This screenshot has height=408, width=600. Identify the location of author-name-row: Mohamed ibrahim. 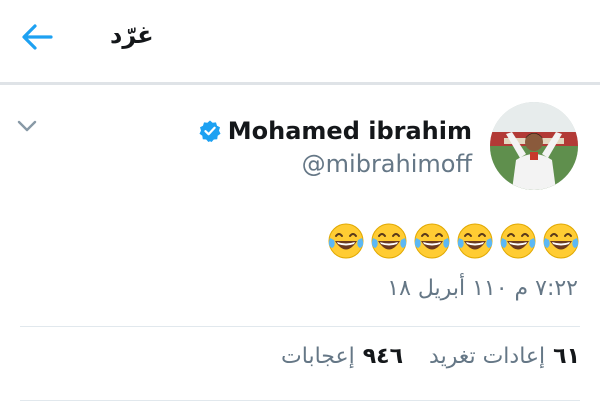
(335, 131).